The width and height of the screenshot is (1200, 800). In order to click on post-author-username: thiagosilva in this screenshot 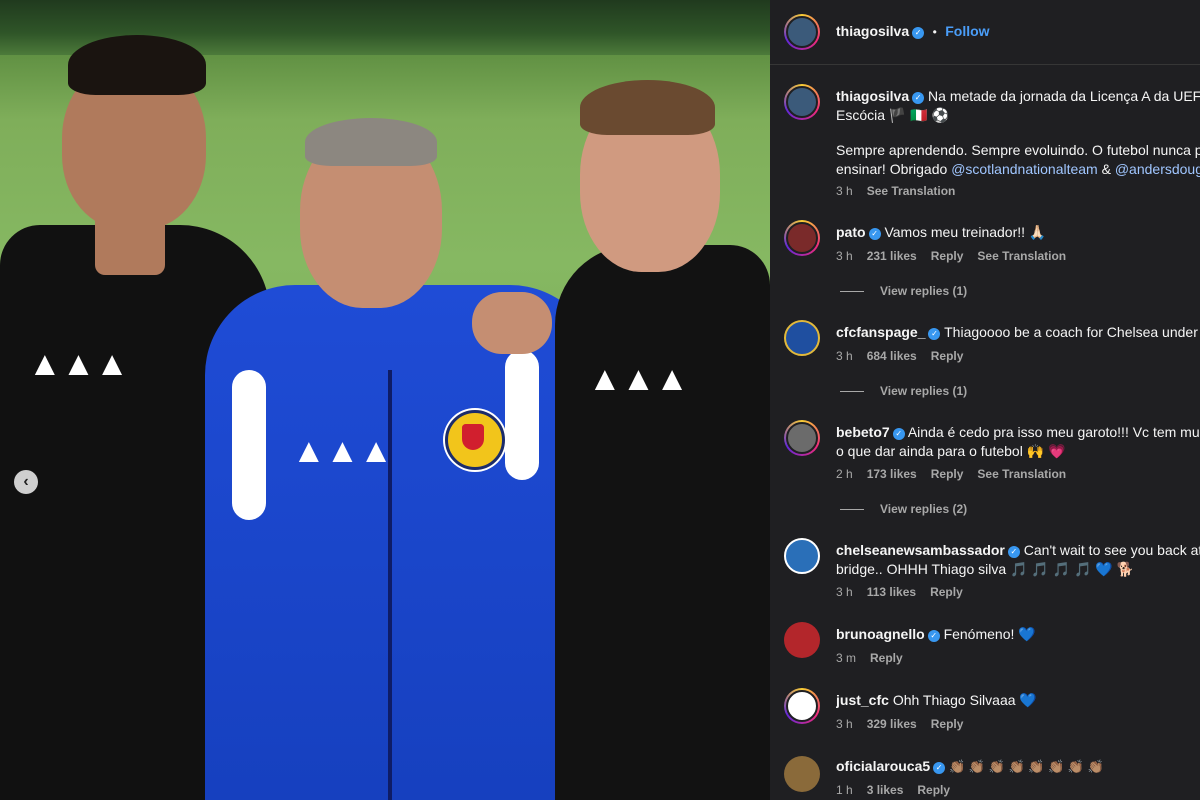, I will do `click(872, 31)`.